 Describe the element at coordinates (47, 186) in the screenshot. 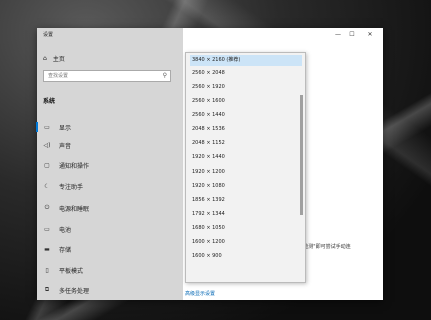

I see `focus-assist-icon: ☾` at that location.